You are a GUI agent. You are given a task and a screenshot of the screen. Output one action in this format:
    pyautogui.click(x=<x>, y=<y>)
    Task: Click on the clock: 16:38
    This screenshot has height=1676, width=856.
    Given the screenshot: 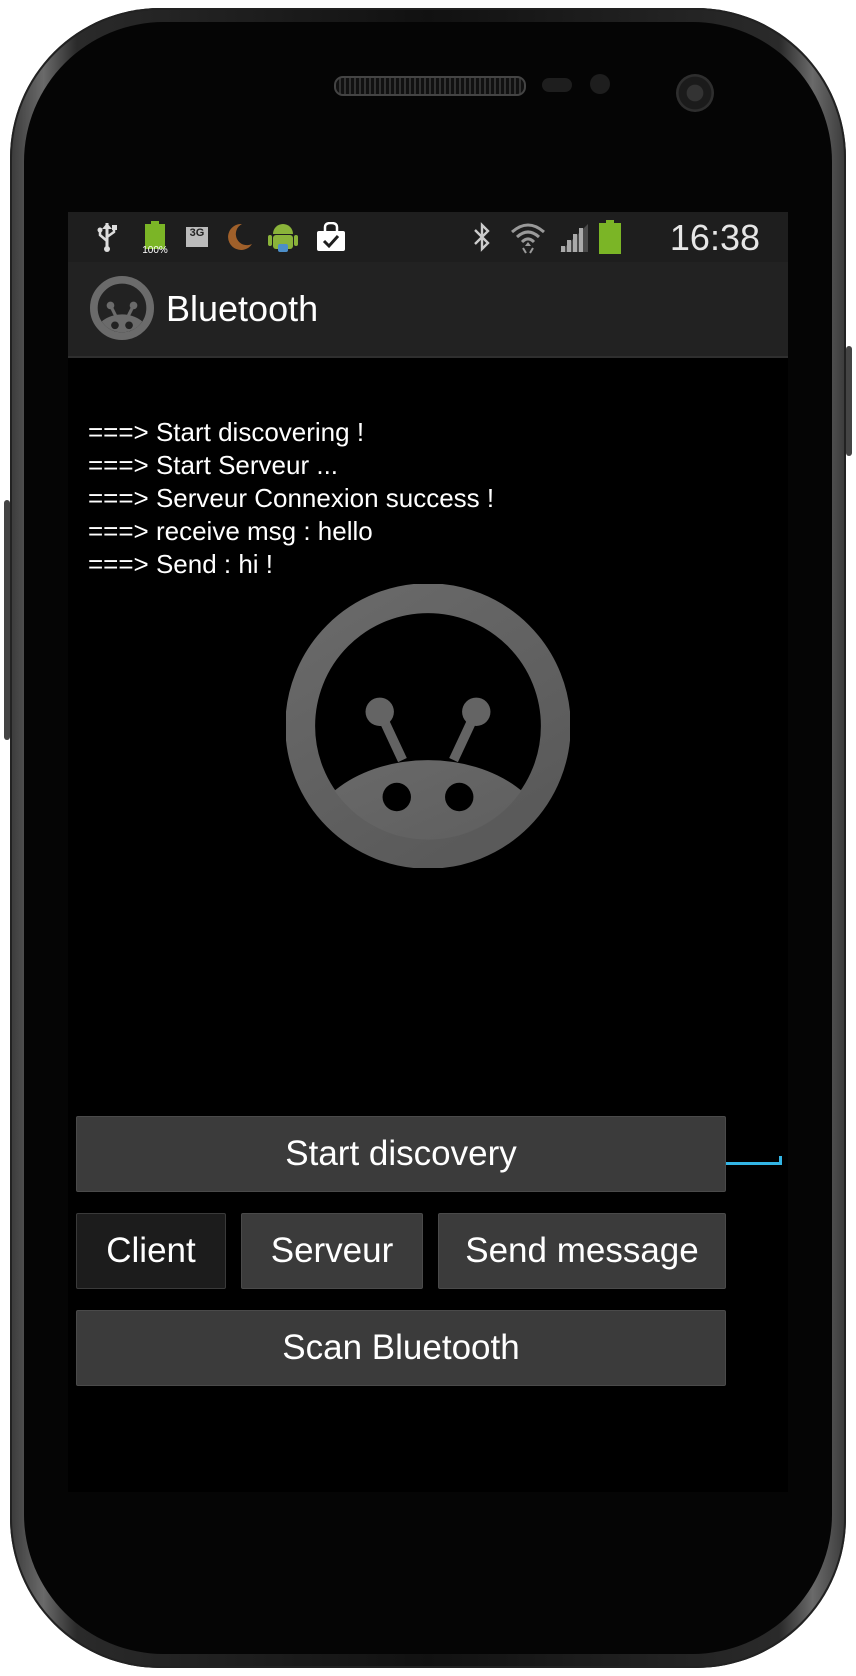 What is the action you would take?
    pyautogui.click(x=714, y=237)
    